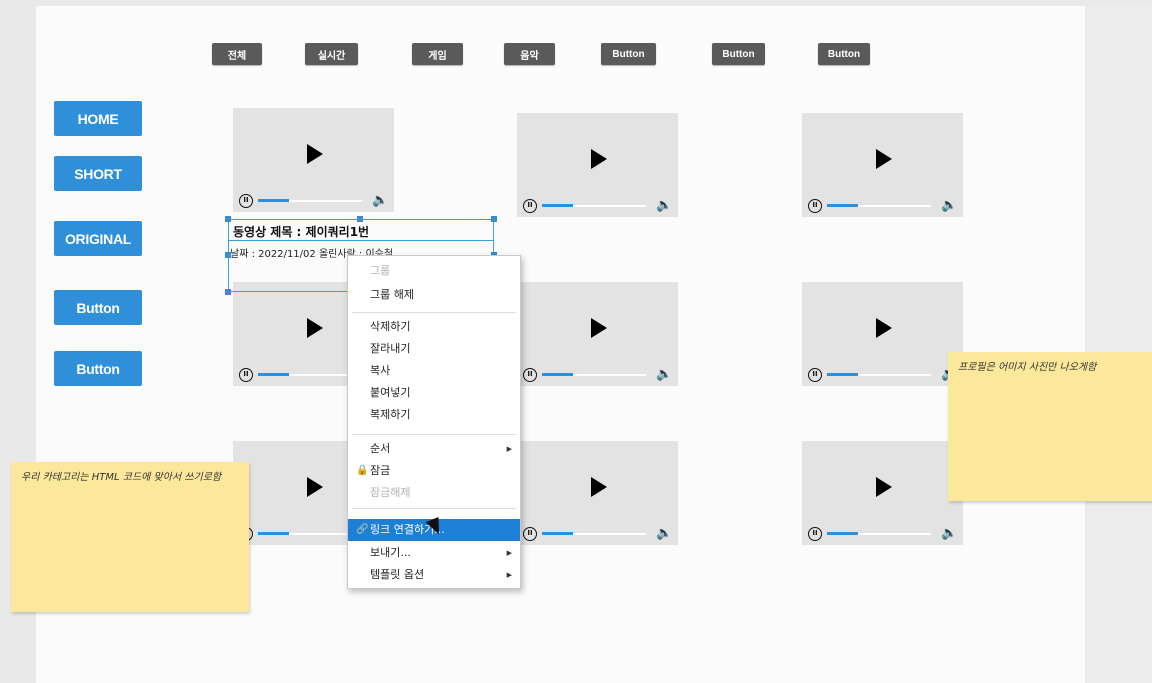 This screenshot has width=1152, height=683. What do you see at coordinates (98, 118) in the screenshot?
I see `nav-home-button: HOME` at bounding box center [98, 118].